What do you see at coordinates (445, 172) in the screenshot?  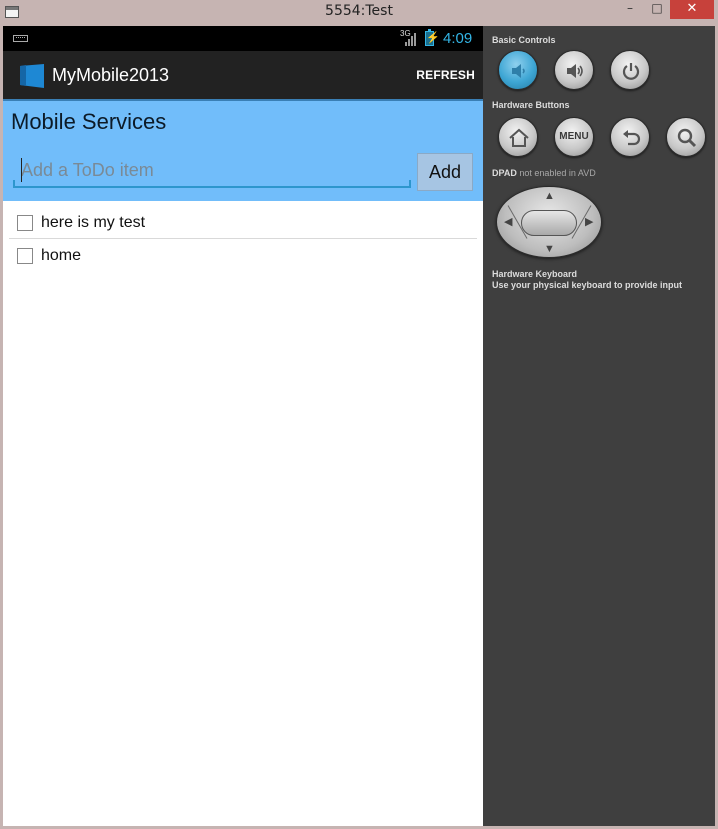 I see `add-button: Add` at bounding box center [445, 172].